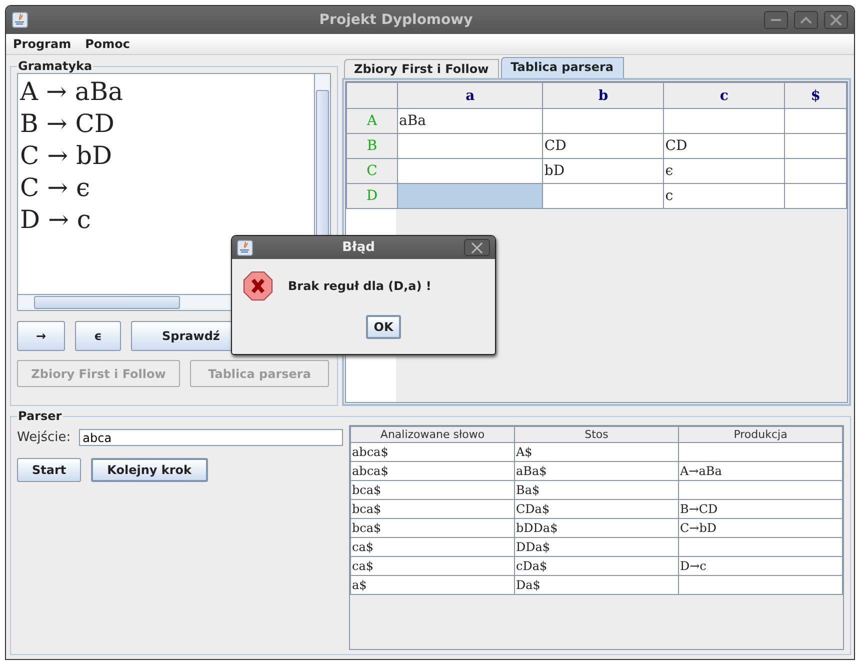  What do you see at coordinates (603, 95) in the screenshot?
I see `column-header: b` at bounding box center [603, 95].